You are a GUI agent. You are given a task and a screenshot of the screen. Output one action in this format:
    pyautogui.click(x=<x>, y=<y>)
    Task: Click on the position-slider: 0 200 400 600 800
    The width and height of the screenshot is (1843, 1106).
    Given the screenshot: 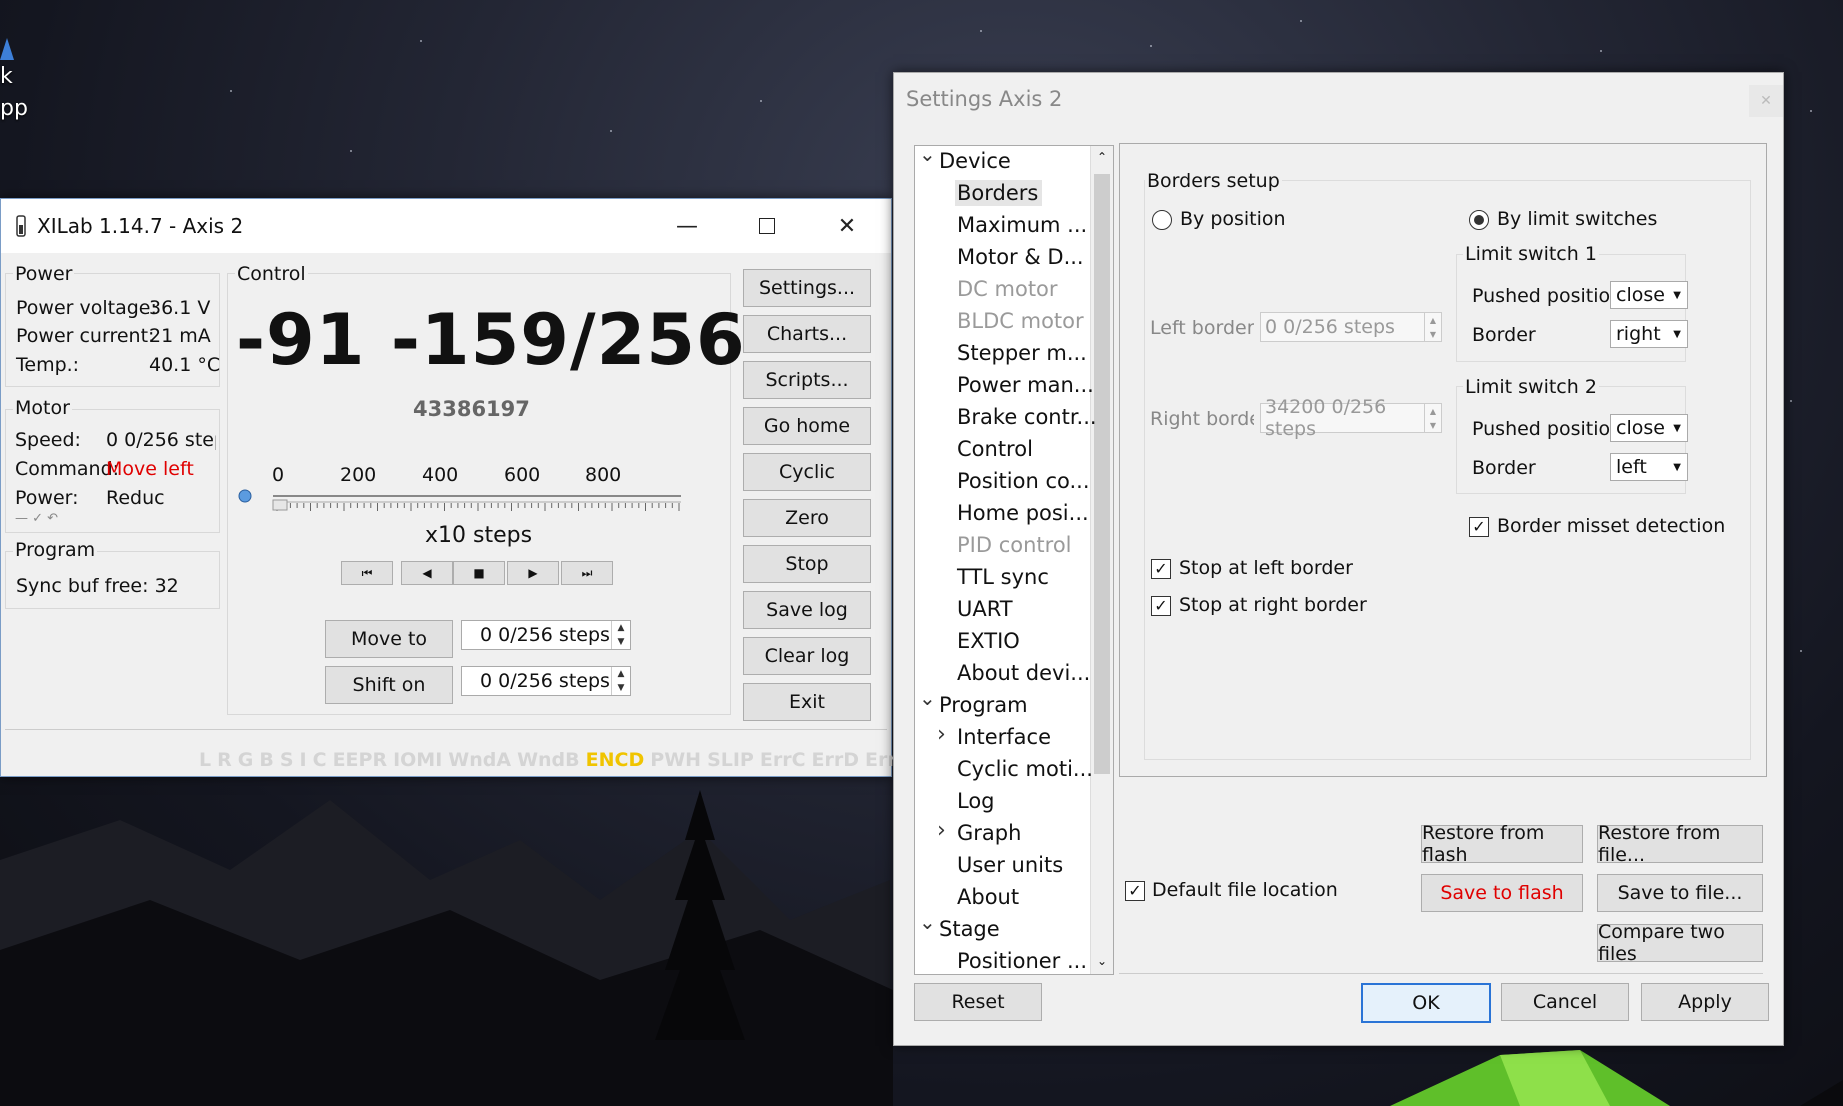 What is the action you would take?
    pyautogui.click(x=467, y=489)
    